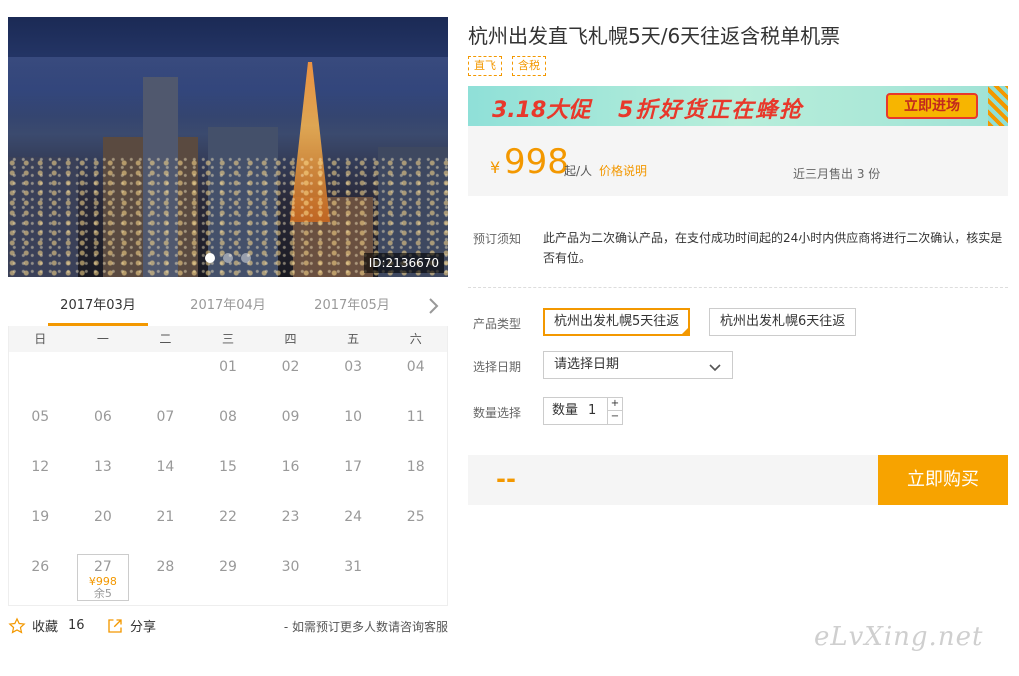 This screenshot has width=1019, height=676. What do you see at coordinates (592, 411) in the screenshot?
I see `quantity-input: 1` at bounding box center [592, 411].